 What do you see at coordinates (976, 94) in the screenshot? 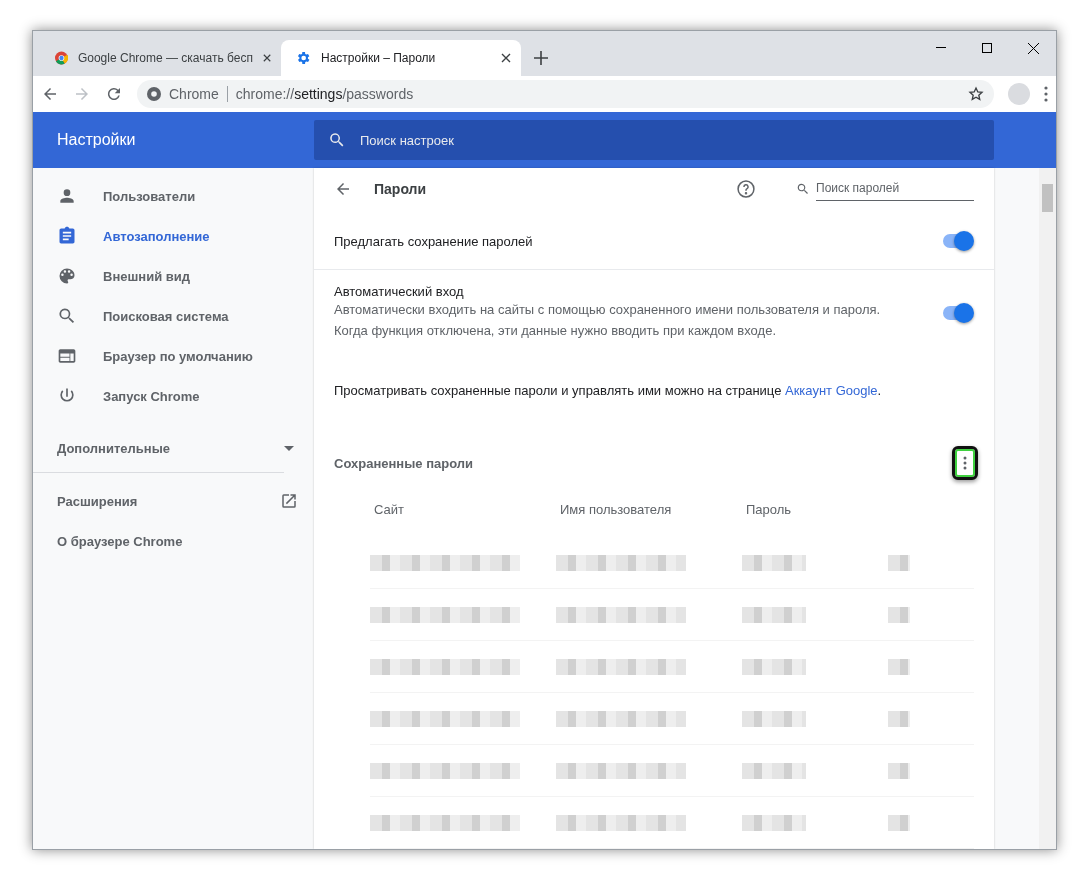
I see `star-icon` at bounding box center [976, 94].